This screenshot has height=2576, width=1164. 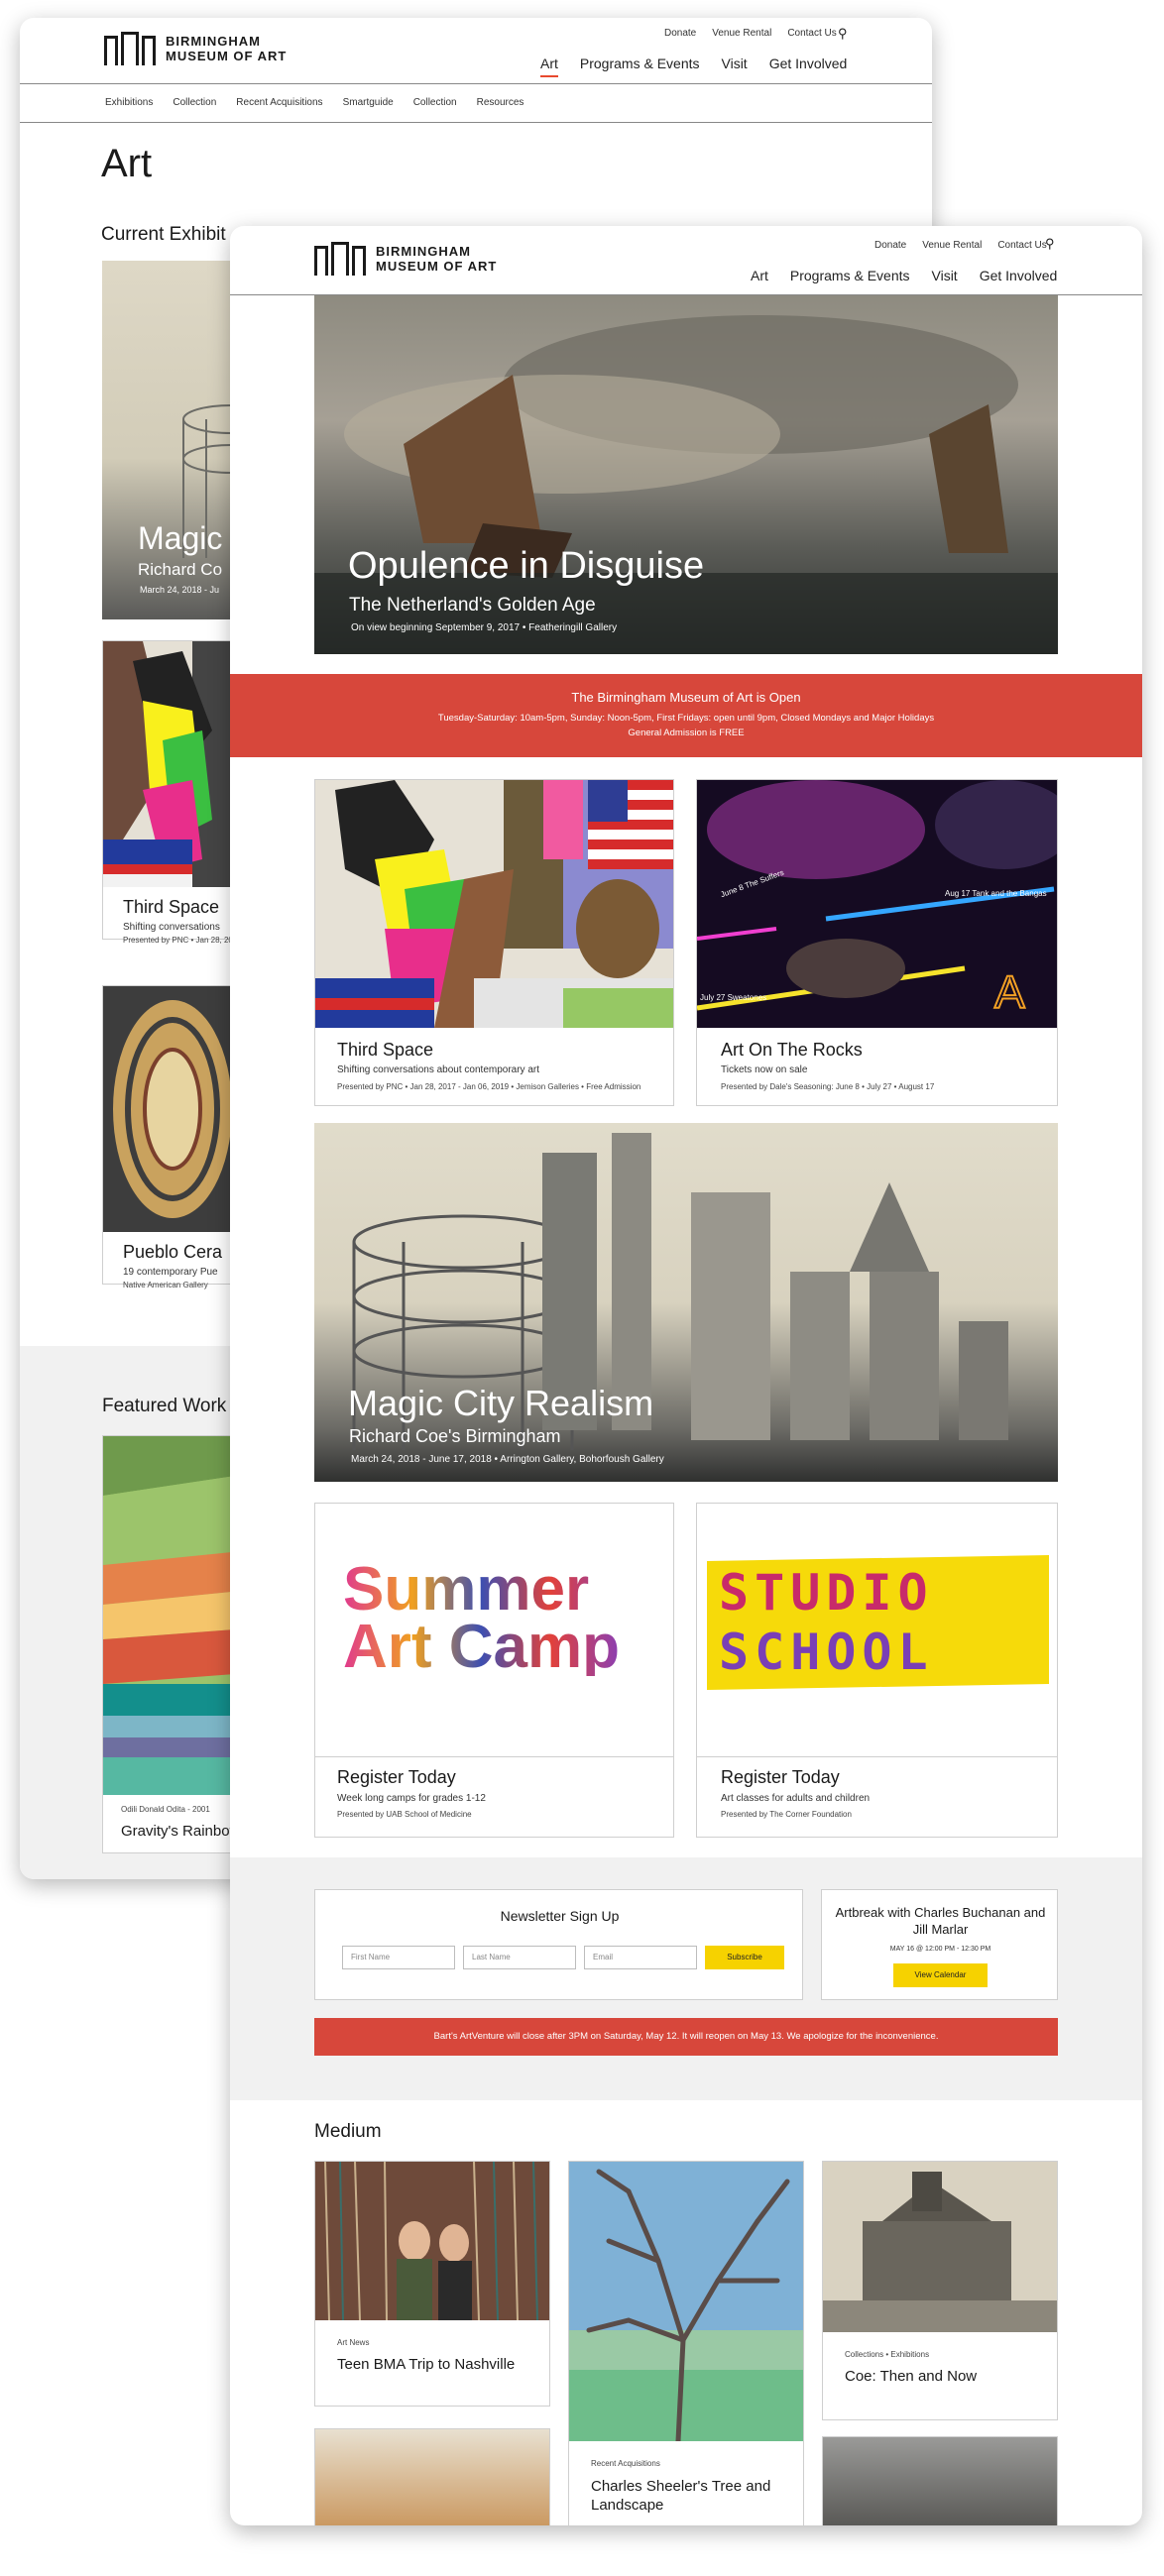 What do you see at coordinates (744, 1957) in the screenshot?
I see `subscribe-button: Subscribe` at bounding box center [744, 1957].